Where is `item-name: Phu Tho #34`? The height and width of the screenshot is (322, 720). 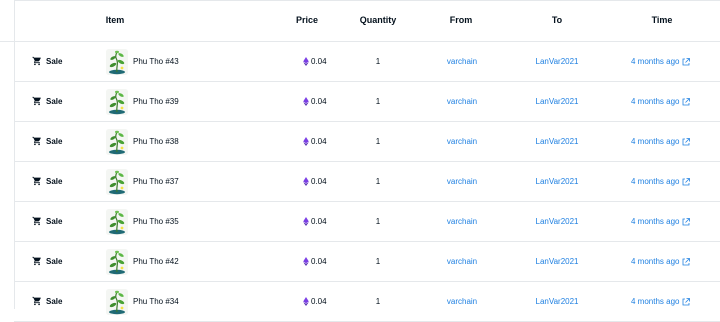 item-name: Phu Tho #34 is located at coordinates (156, 301).